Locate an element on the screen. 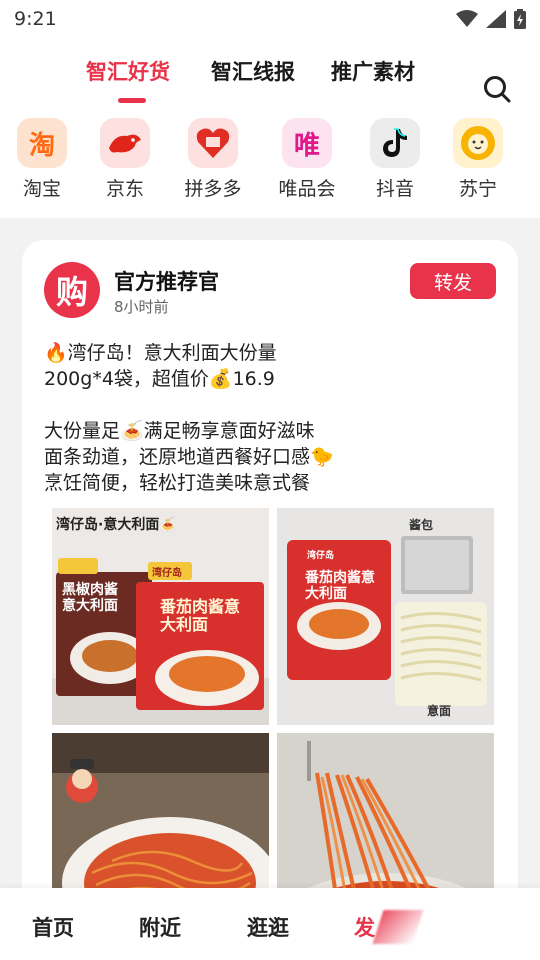 This screenshot has height=960, width=540. system-icons is located at coordinates (491, 19).